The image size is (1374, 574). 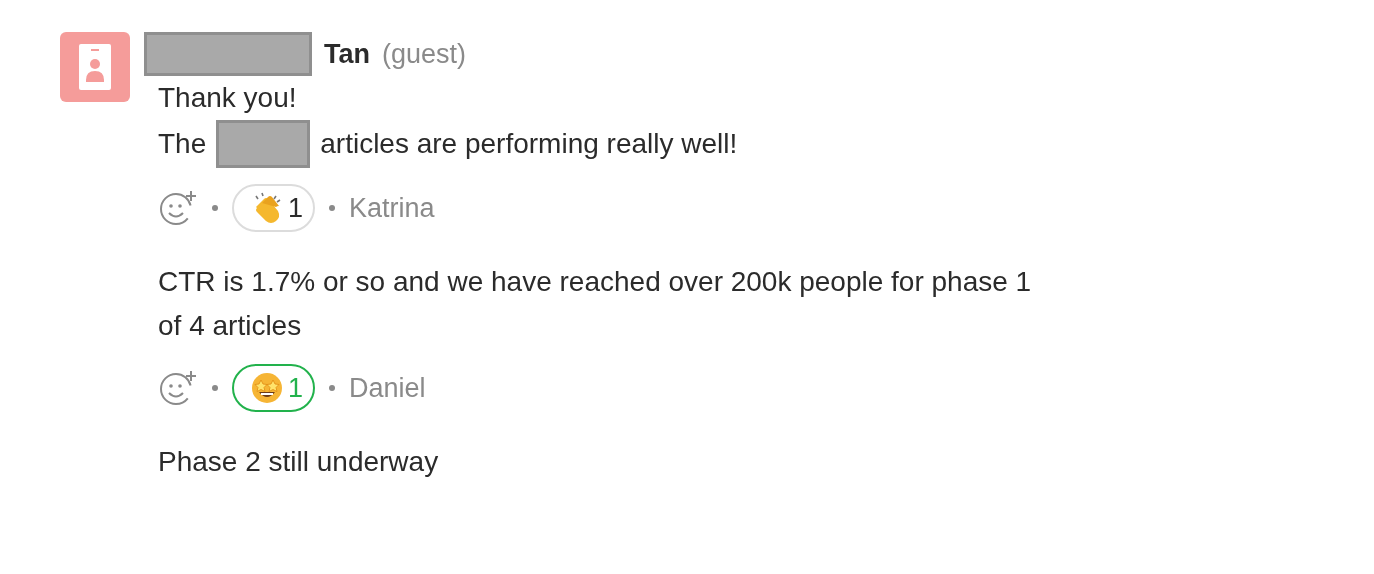 What do you see at coordinates (227, 97) in the screenshot?
I see `message-text: Thank you!` at bounding box center [227, 97].